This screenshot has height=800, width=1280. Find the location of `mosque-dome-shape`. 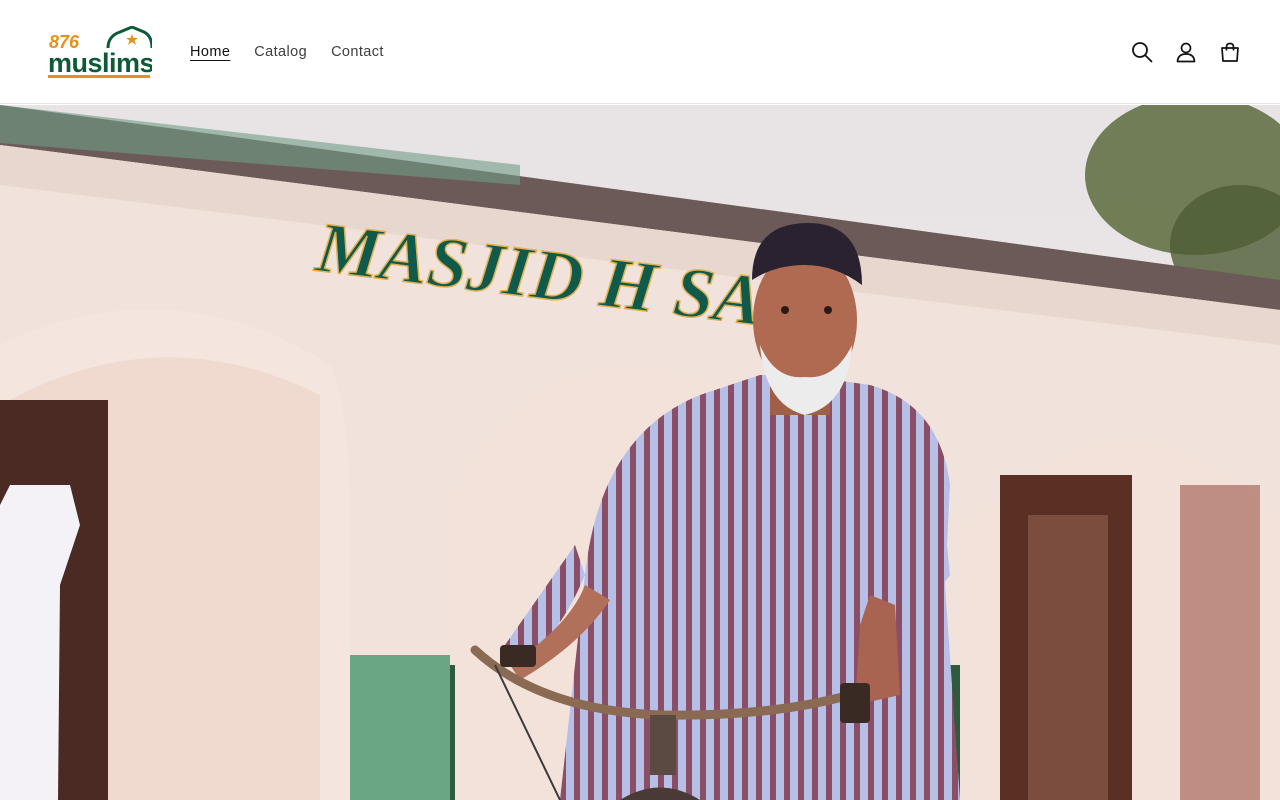

mosque-dome-shape is located at coordinates (130, 37).